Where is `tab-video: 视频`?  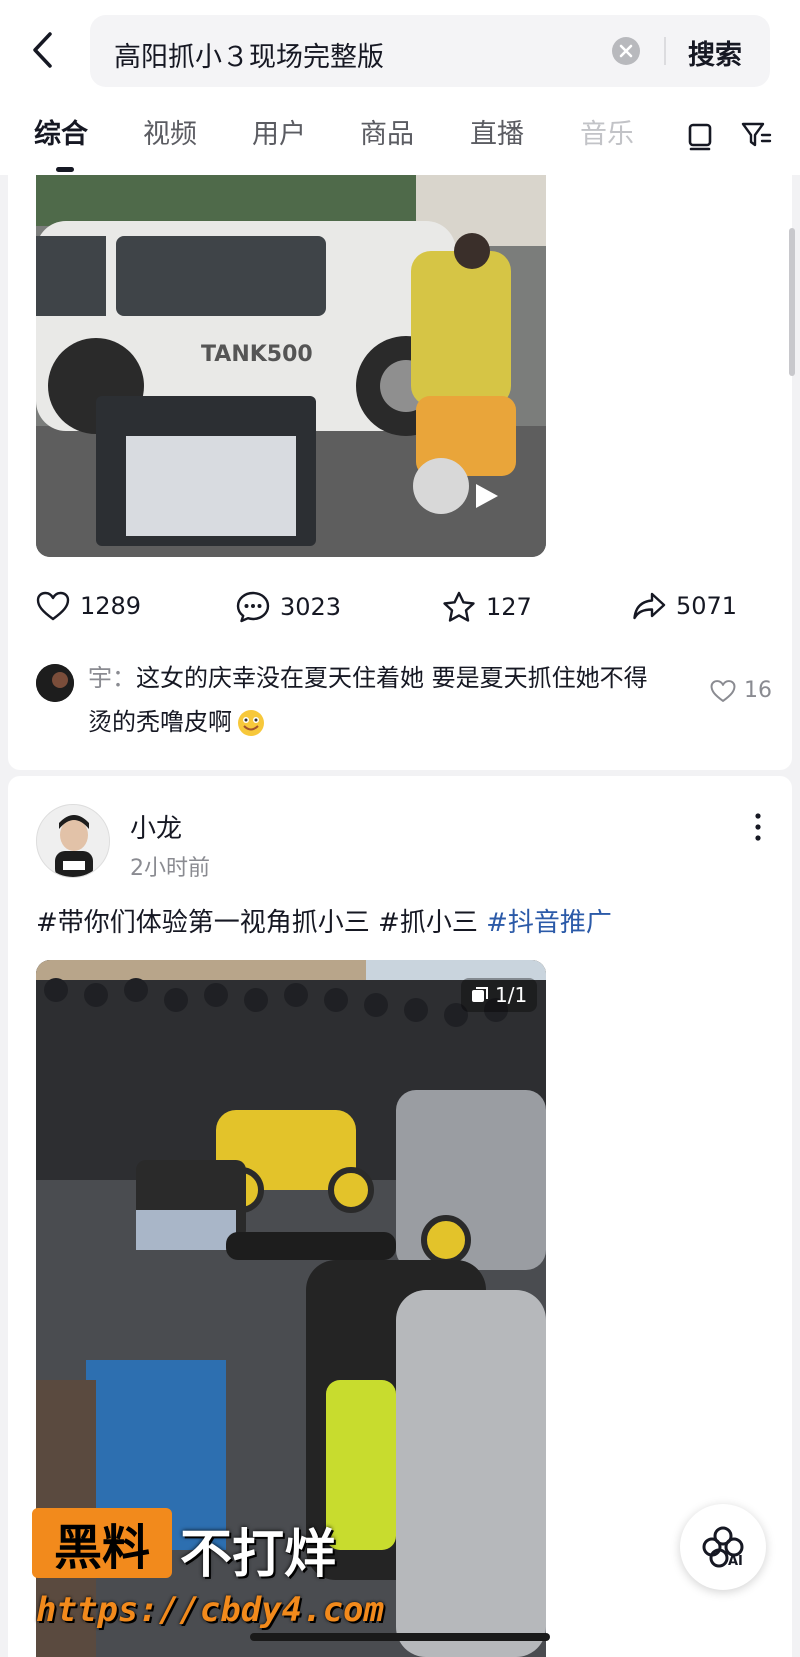 tab-video: 视频 is located at coordinates (170, 131).